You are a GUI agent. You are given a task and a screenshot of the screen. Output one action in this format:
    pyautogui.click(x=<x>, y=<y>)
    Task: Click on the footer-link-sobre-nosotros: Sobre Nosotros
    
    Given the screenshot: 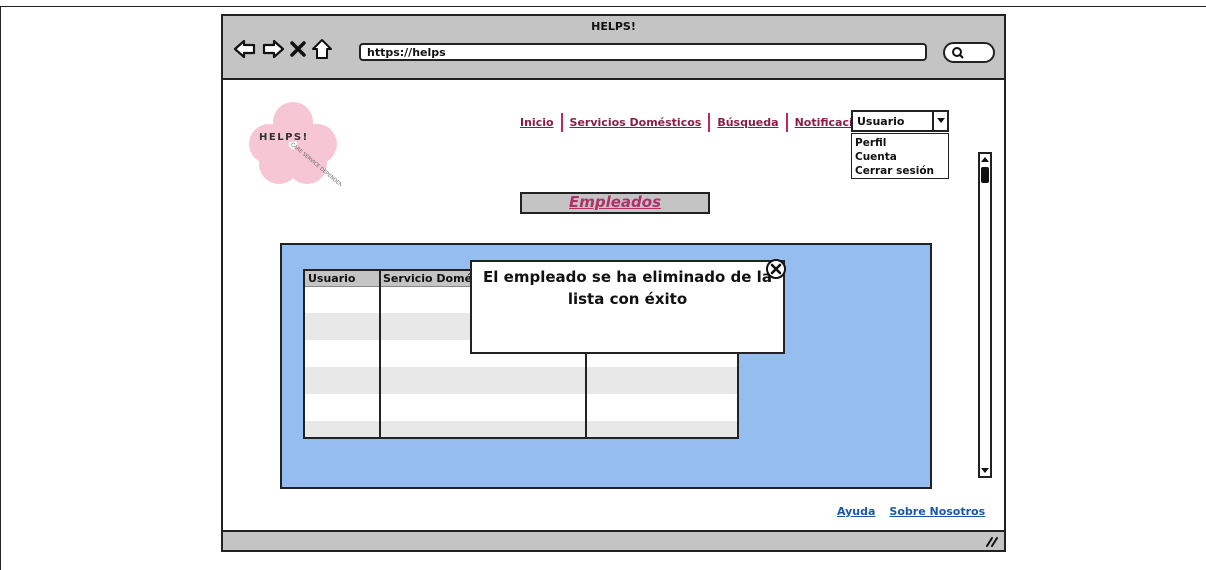 What is the action you would take?
    pyautogui.click(x=937, y=511)
    